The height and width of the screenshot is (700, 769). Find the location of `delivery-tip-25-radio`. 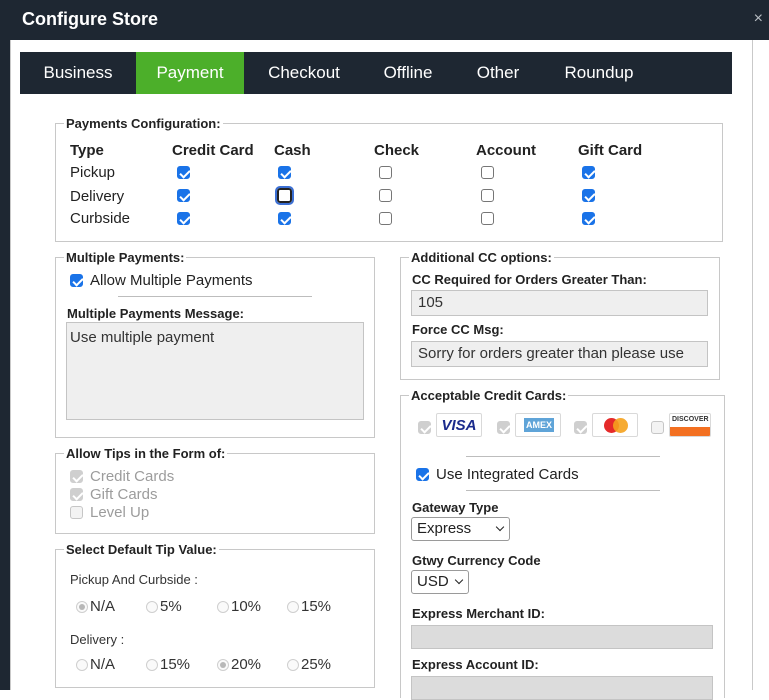

delivery-tip-25-radio is located at coordinates (293, 665).